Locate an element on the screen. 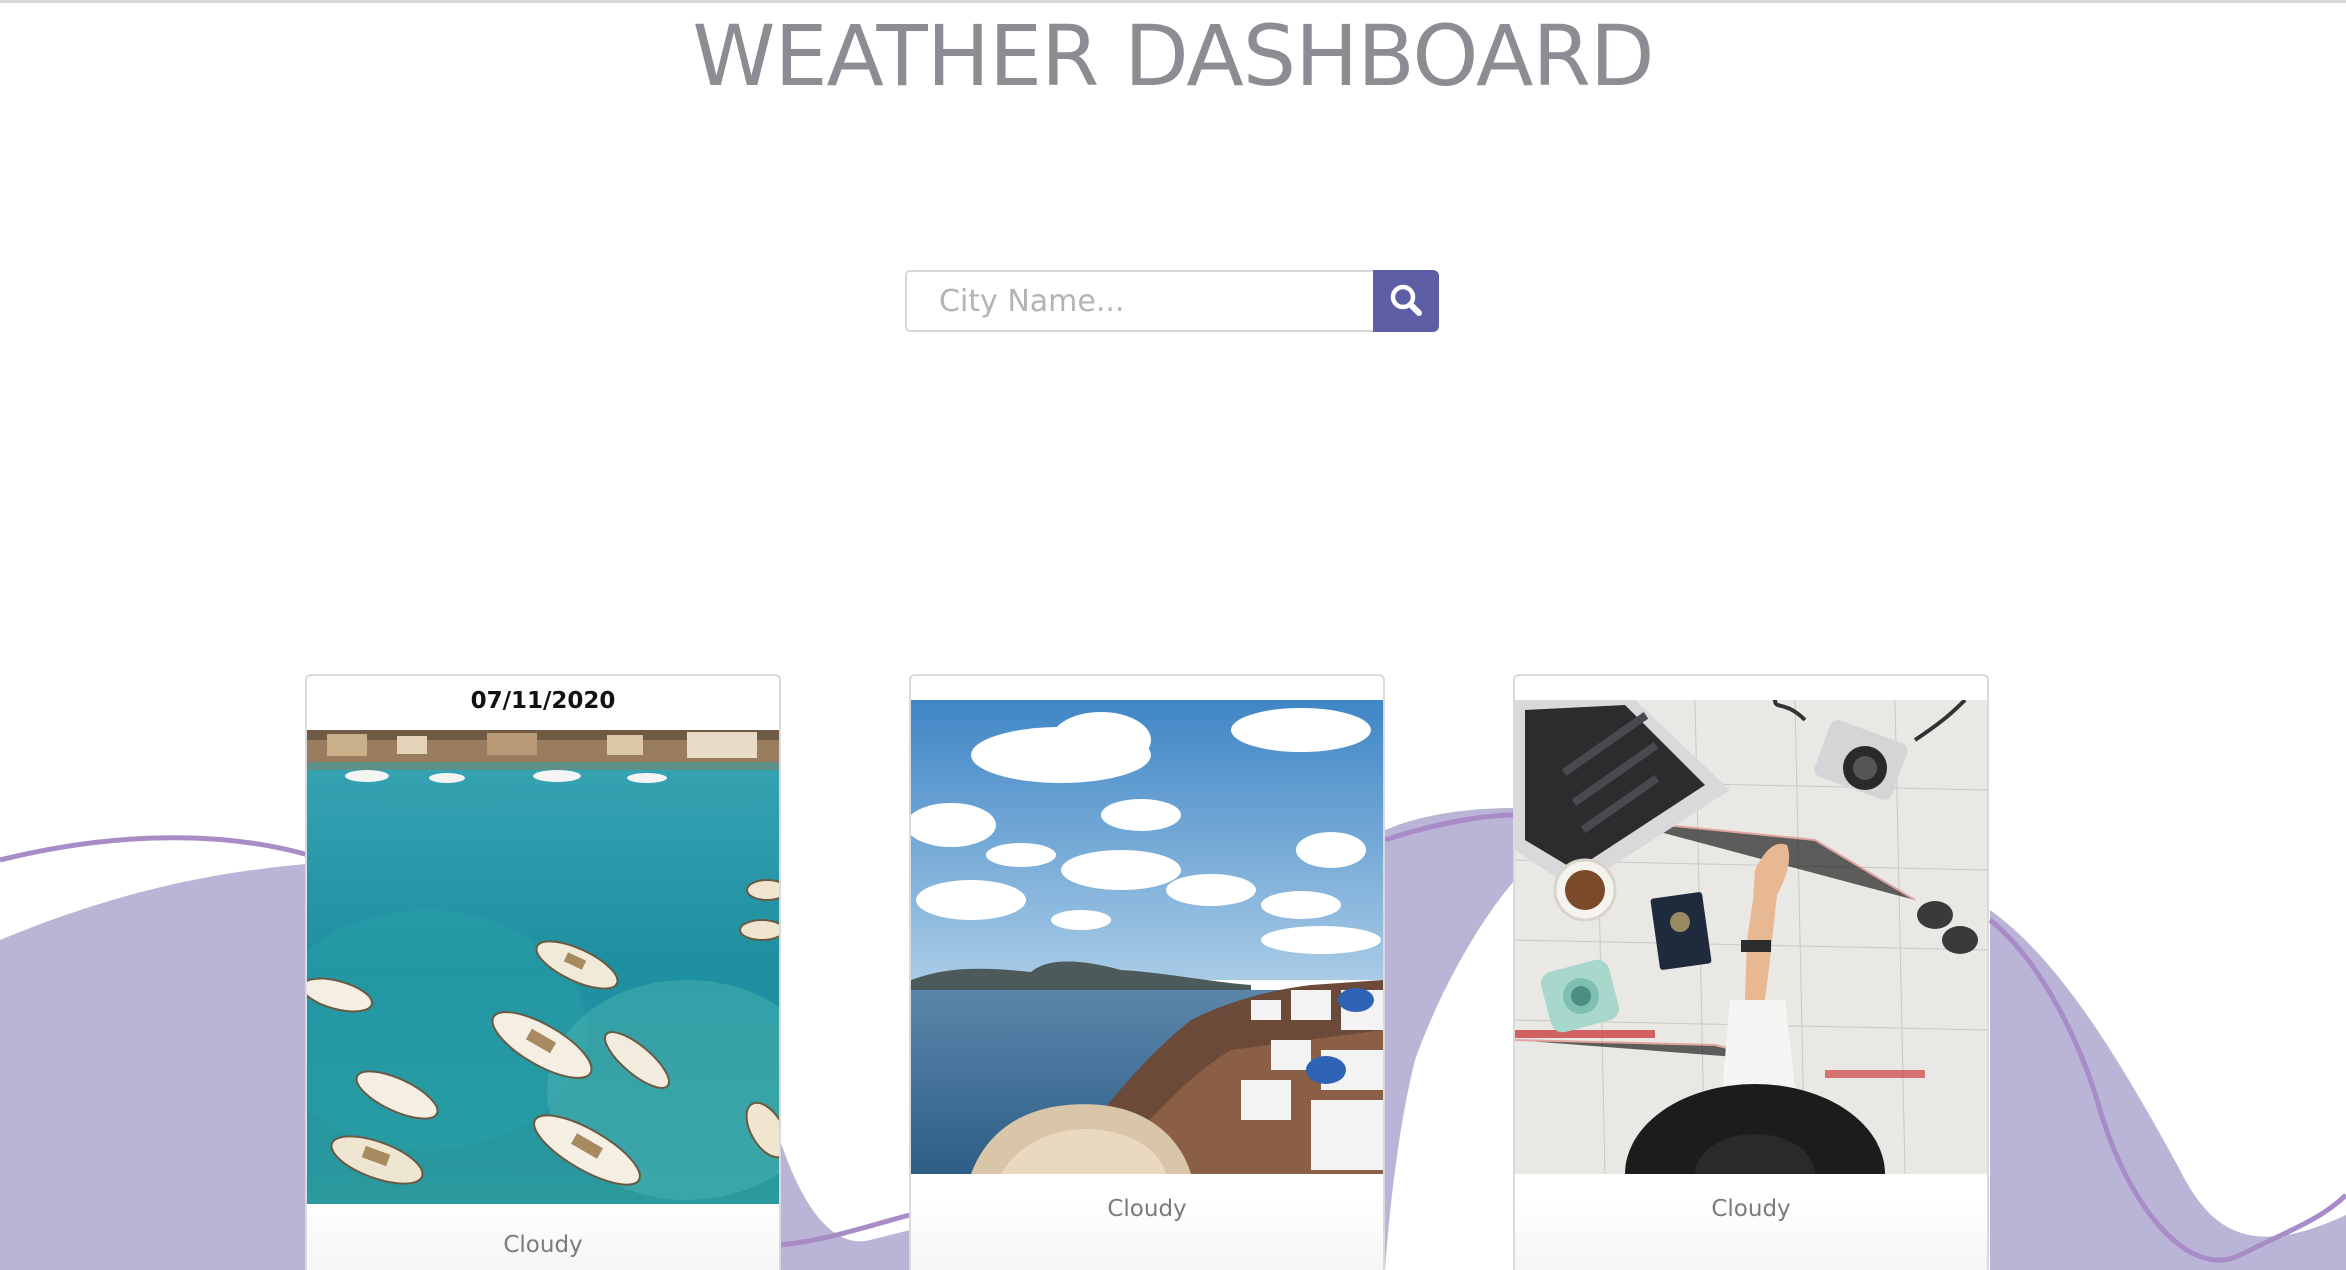  harbor-boats-photo is located at coordinates (543, 967).